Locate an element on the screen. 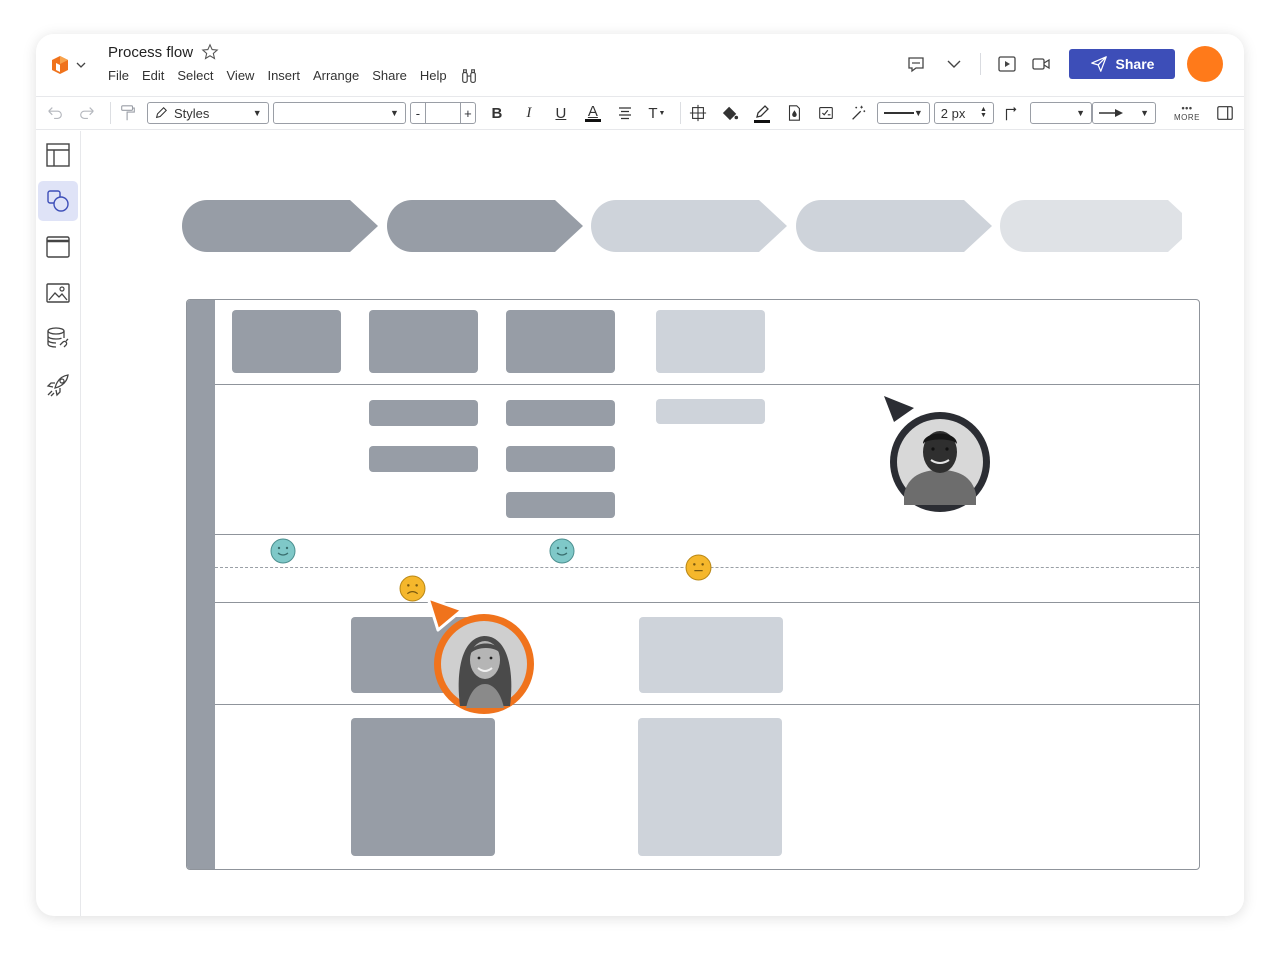 Image resolution: width=1280 pixels, height=960 pixels. font-family-select: ▼ is located at coordinates (339, 113).